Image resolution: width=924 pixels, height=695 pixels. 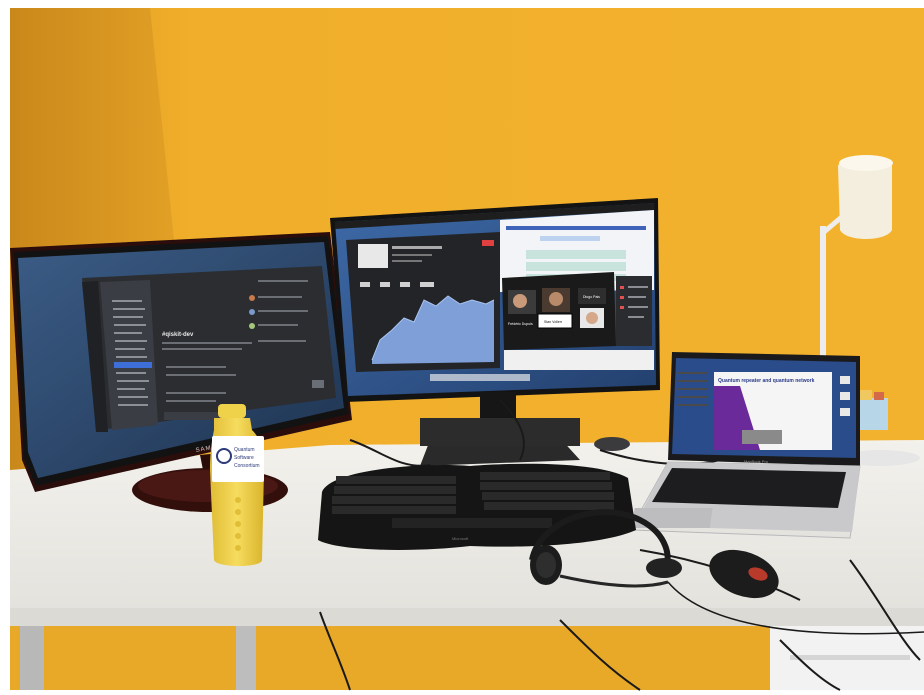 I want to click on macos-dock, so click(x=480, y=377).